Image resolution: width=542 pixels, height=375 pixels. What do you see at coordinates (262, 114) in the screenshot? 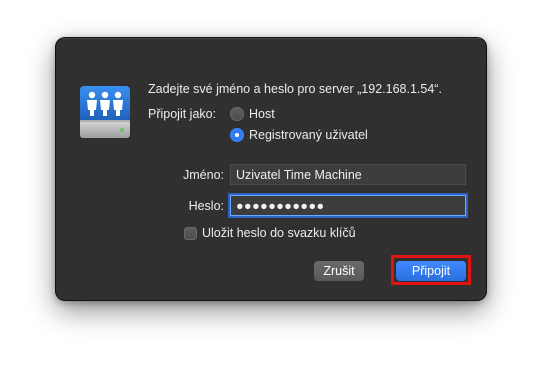
I see `radio-label: Host` at bounding box center [262, 114].